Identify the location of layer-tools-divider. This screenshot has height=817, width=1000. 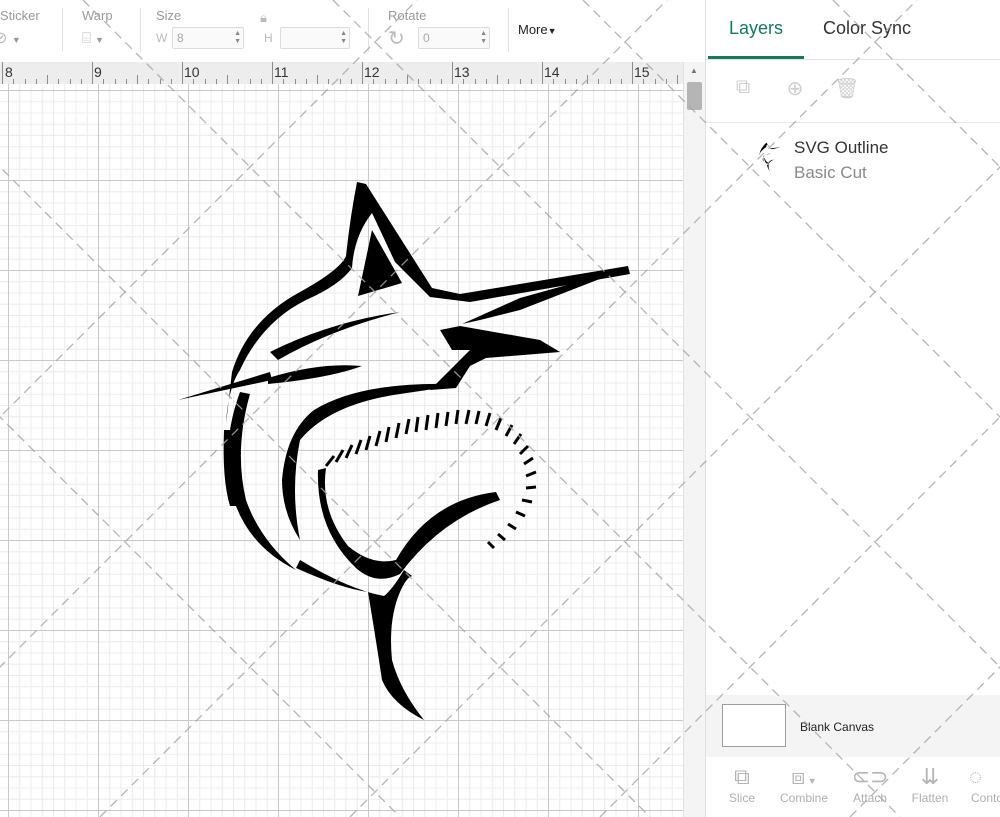
(853, 122).